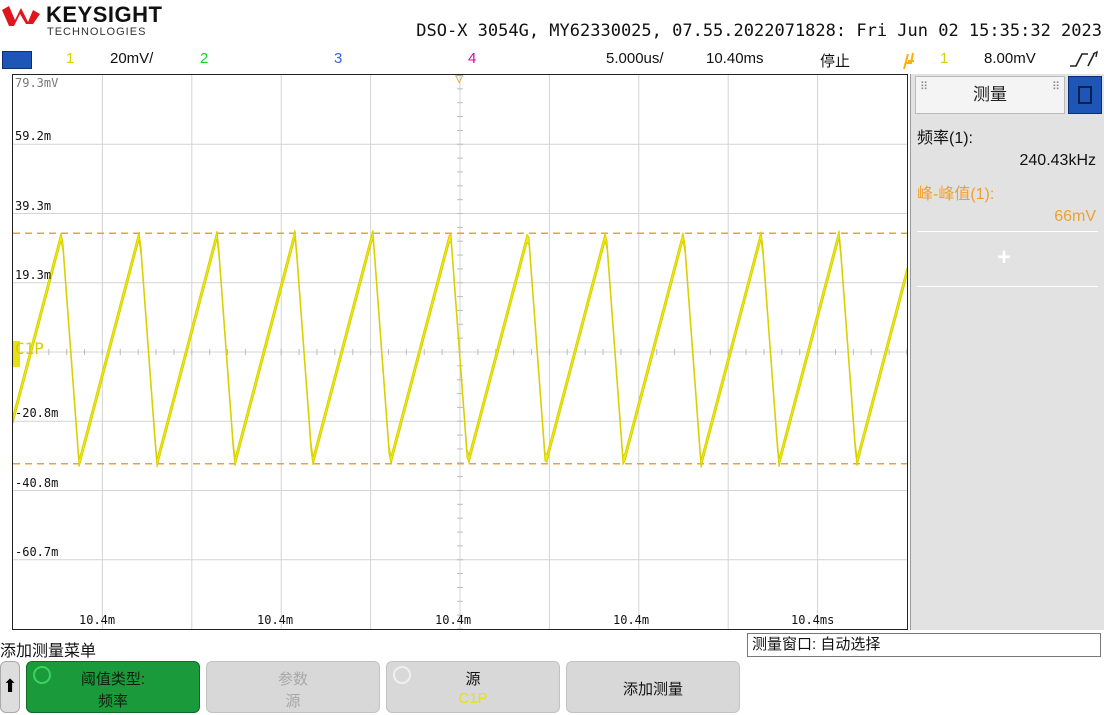 The width and height of the screenshot is (1106, 715). I want to click on softkey-value: C1P, so click(473, 698).